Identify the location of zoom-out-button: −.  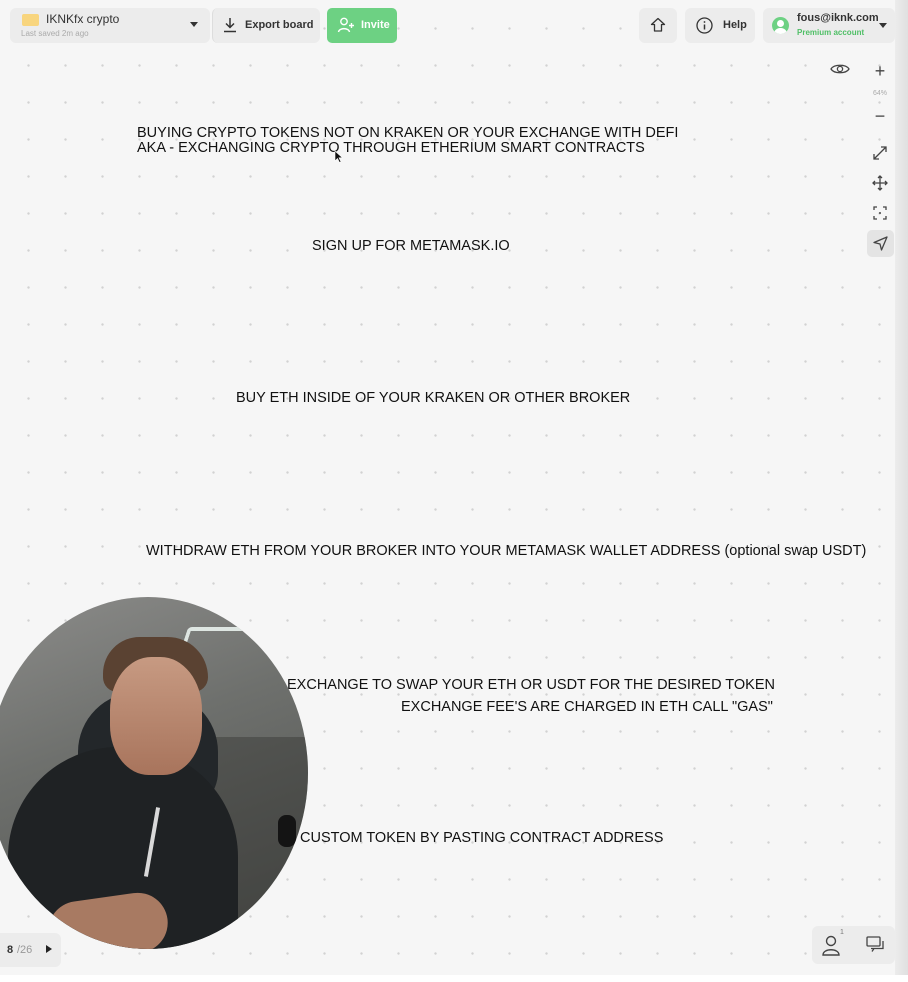
(880, 116).